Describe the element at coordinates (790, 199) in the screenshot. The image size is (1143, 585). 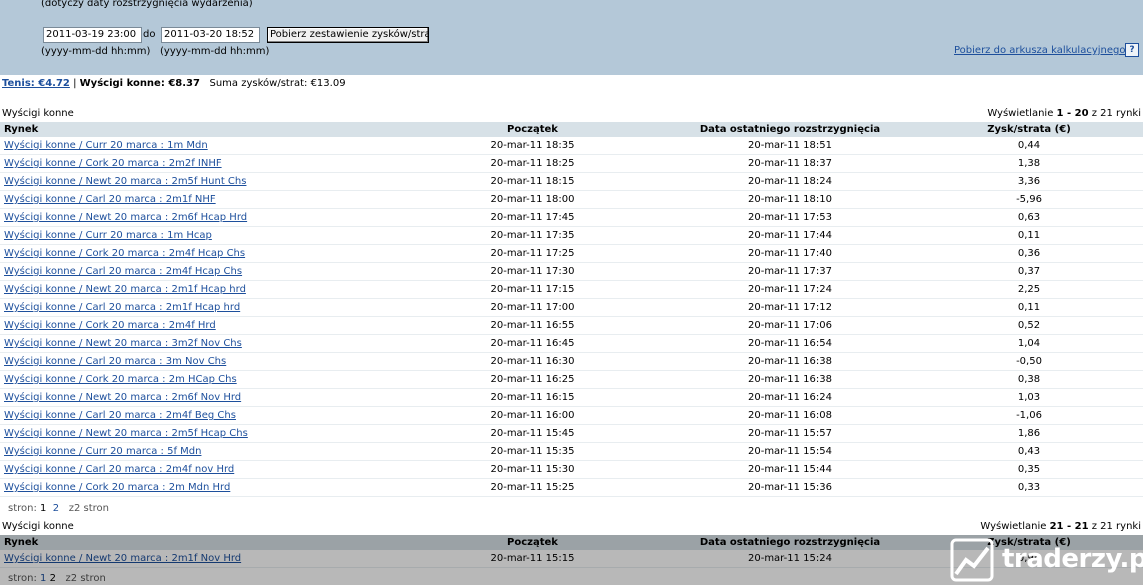
I see `settled-time-cell: 20-mar-11 18:10` at that location.